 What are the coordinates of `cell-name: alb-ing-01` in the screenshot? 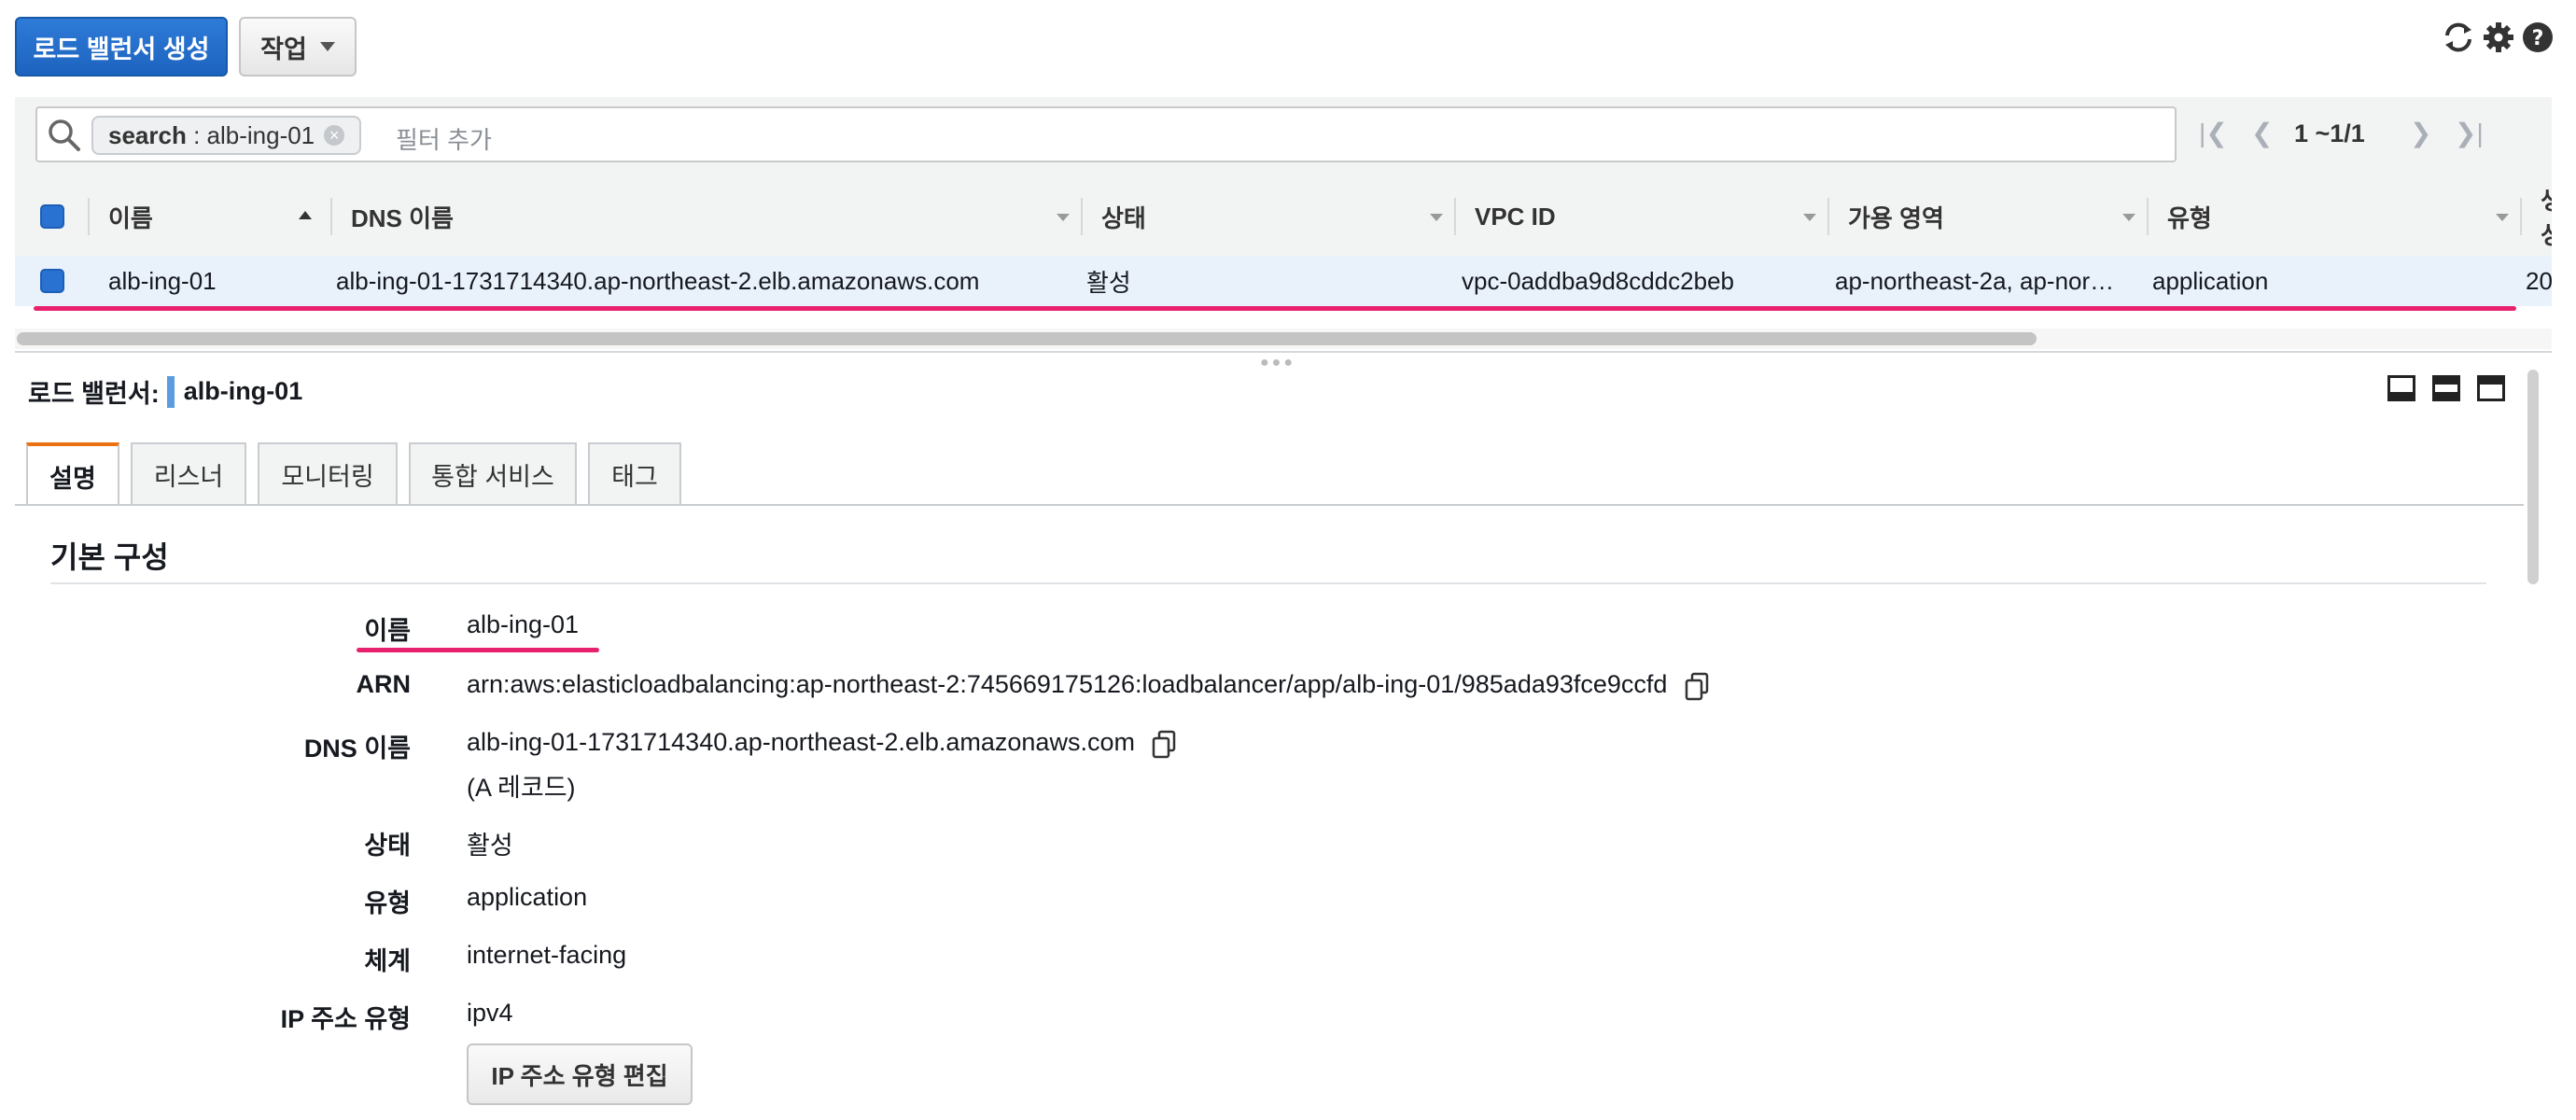 It's located at (162, 280).